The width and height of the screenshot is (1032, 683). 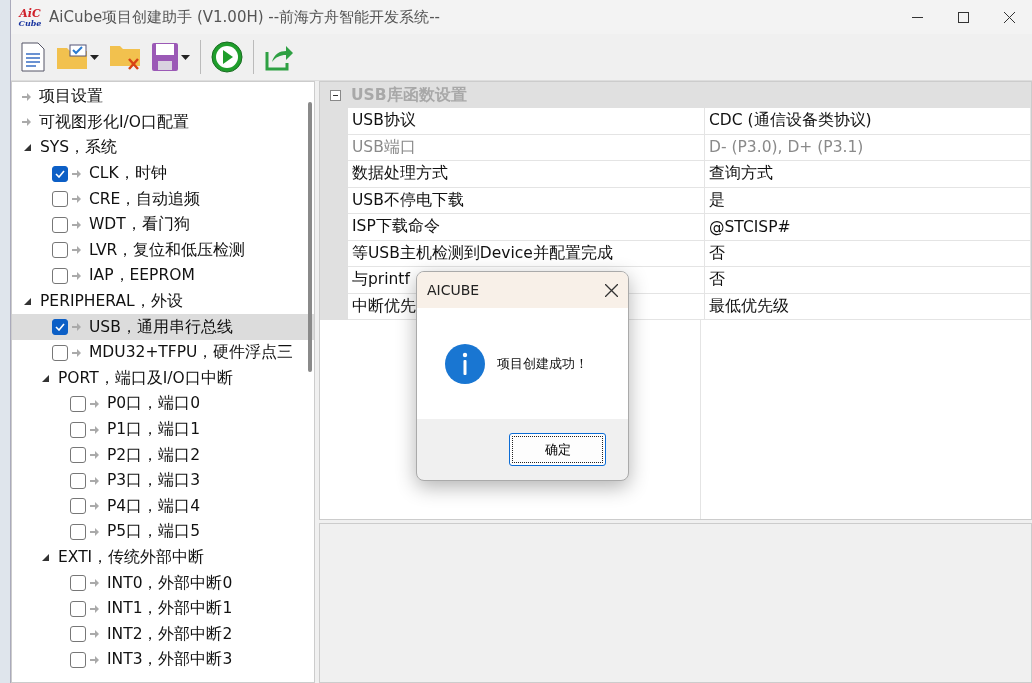 I want to click on tree-item: EXTI，传统外部中断, so click(x=131, y=557).